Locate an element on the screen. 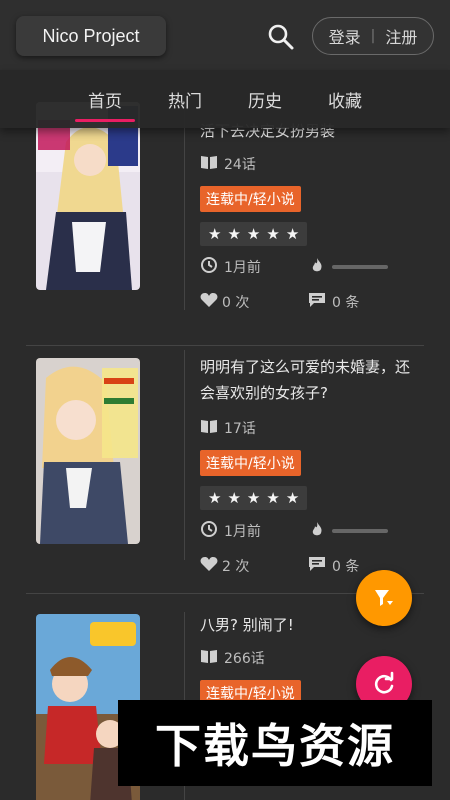  app-brand-button: Nico Project is located at coordinates (91, 36).